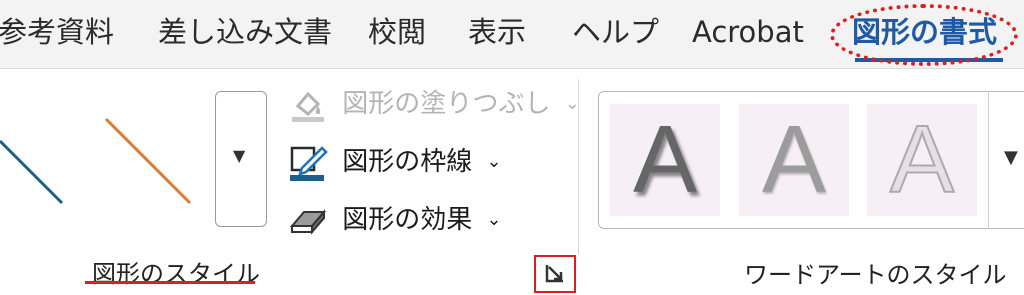 The height and width of the screenshot is (295, 1024). Describe the element at coordinates (924, 35) in the screenshot. I see `annotation-ellipse` at that location.